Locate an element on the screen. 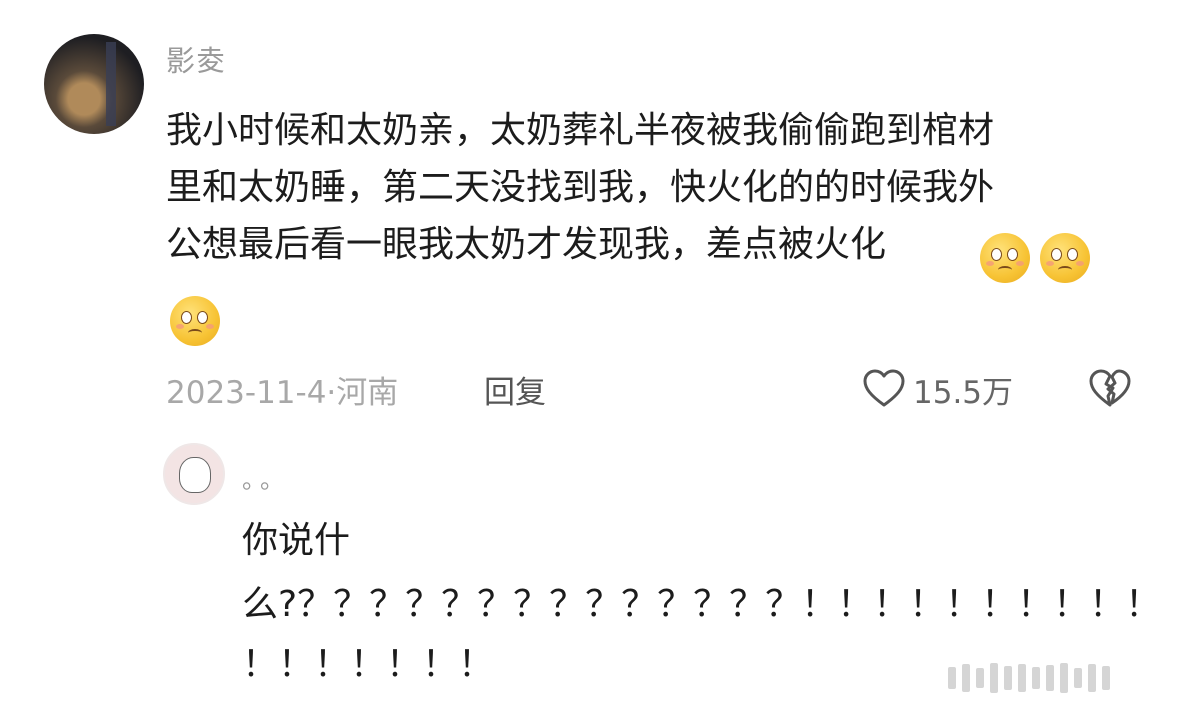 The image size is (1179, 706). heart-icon is located at coordinates (884, 388).